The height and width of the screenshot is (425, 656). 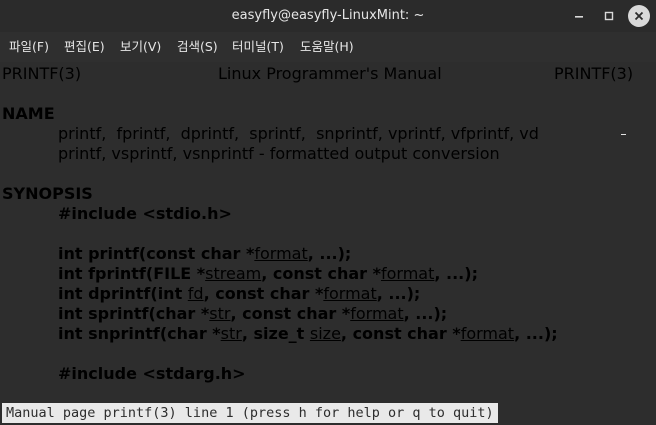 What do you see at coordinates (140, 47) in the screenshot?
I see `menu-view: 보기(V)` at bounding box center [140, 47].